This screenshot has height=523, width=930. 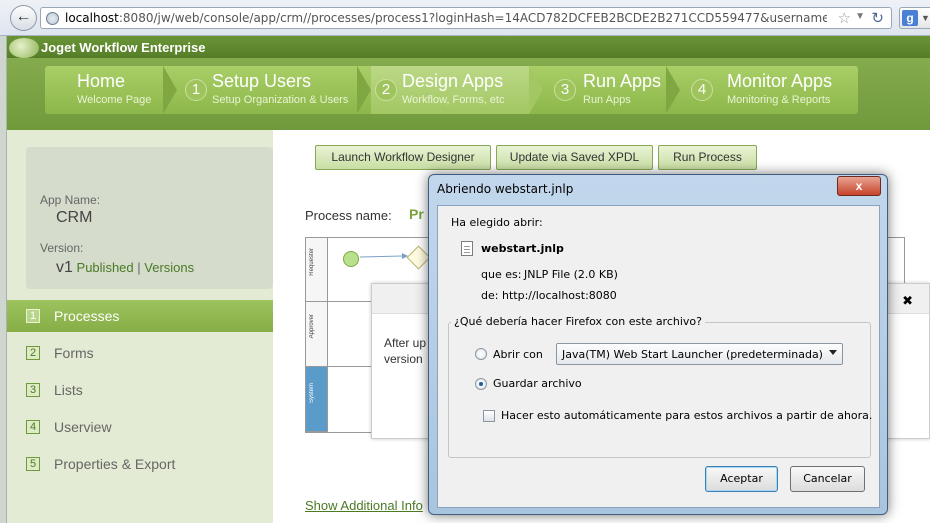 What do you see at coordinates (83, 427) in the screenshot?
I see `sidebar-item-label: Userview` at bounding box center [83, 427].